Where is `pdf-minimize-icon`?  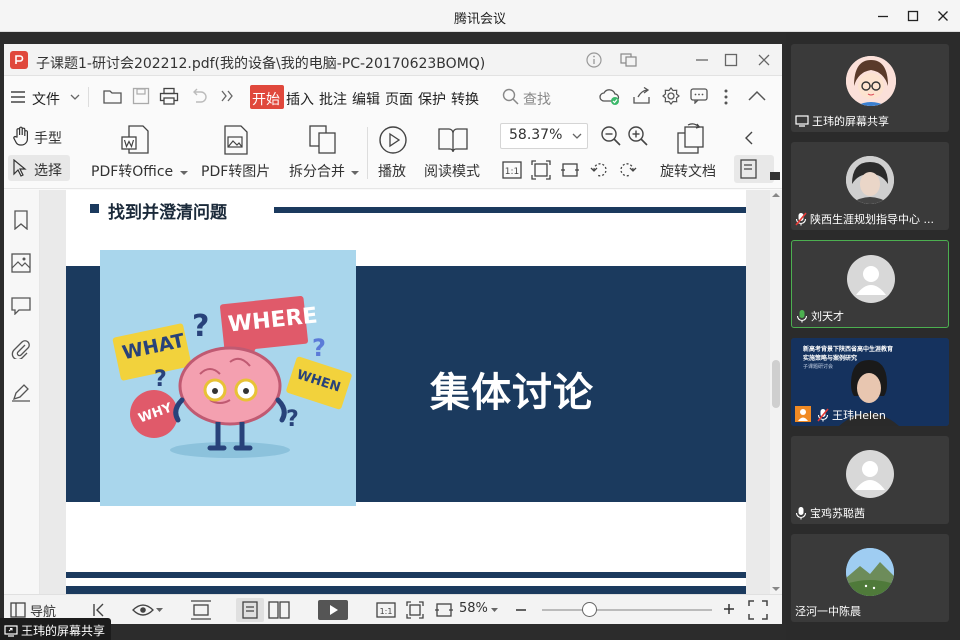 pdf-minimize-icon is located at coordinates (702, 60).